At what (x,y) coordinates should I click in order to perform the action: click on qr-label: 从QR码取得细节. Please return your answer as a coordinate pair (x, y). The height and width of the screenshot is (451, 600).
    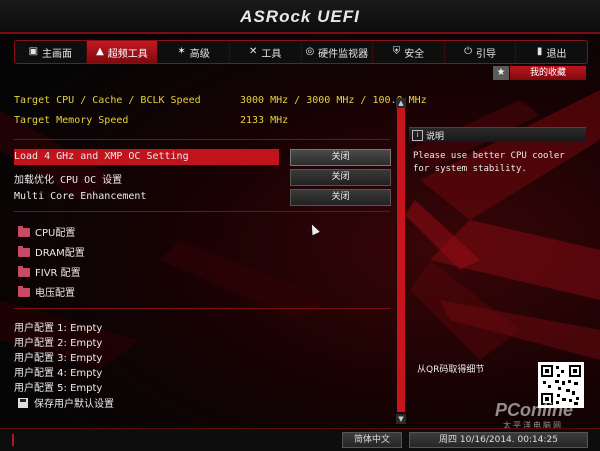
    Looking at the image, I should click on (451, 370).